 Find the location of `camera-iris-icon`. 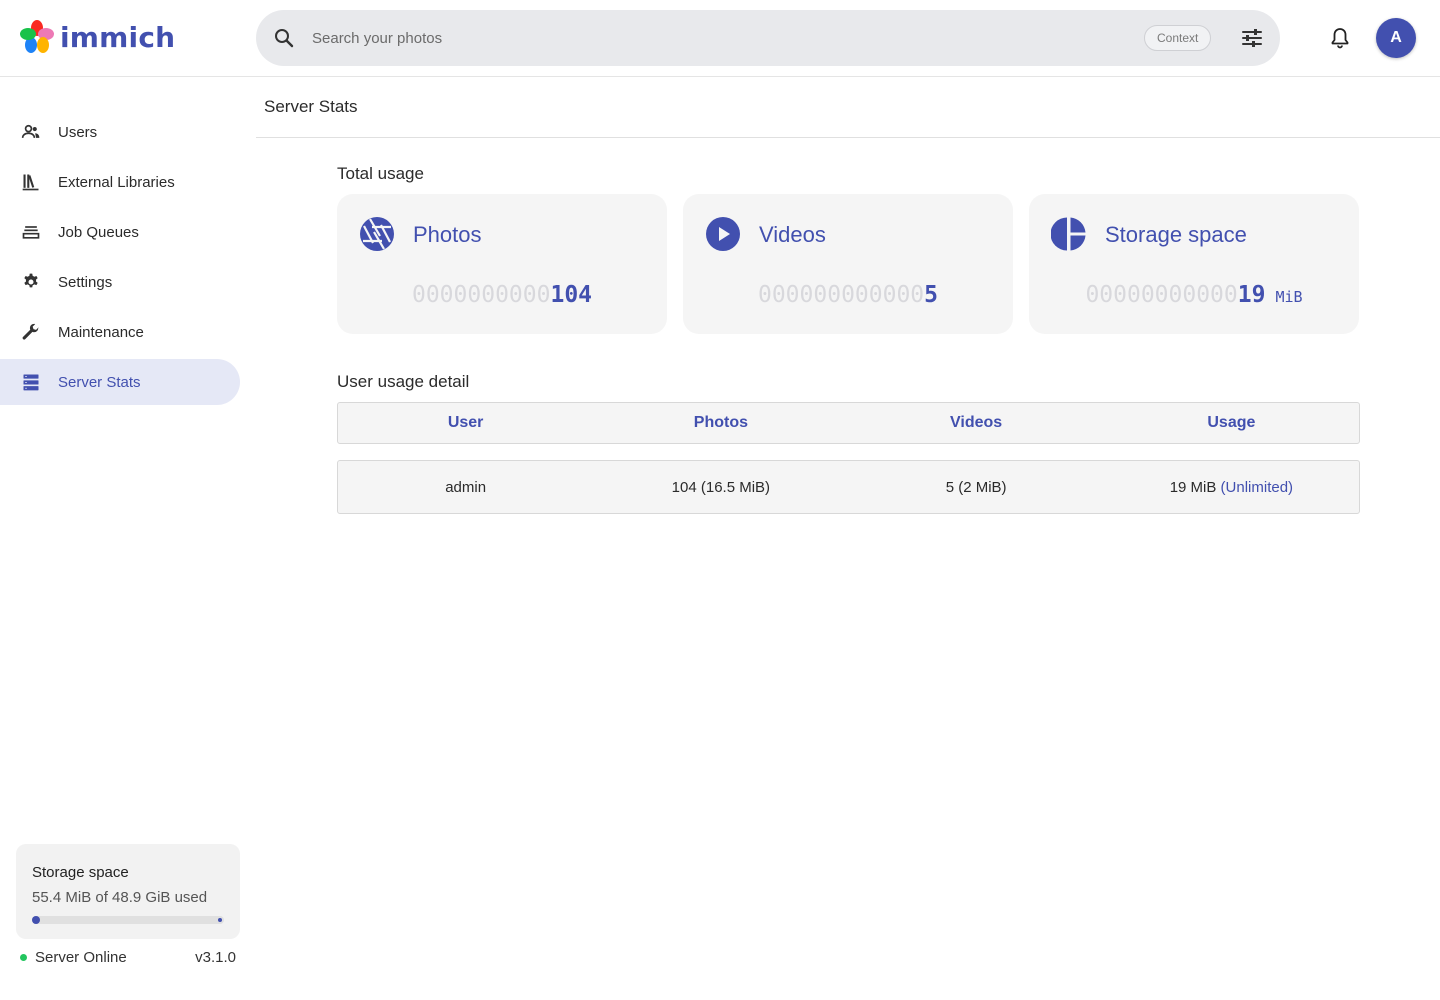

camera-iris-icon is located at coordinates (377, 234).